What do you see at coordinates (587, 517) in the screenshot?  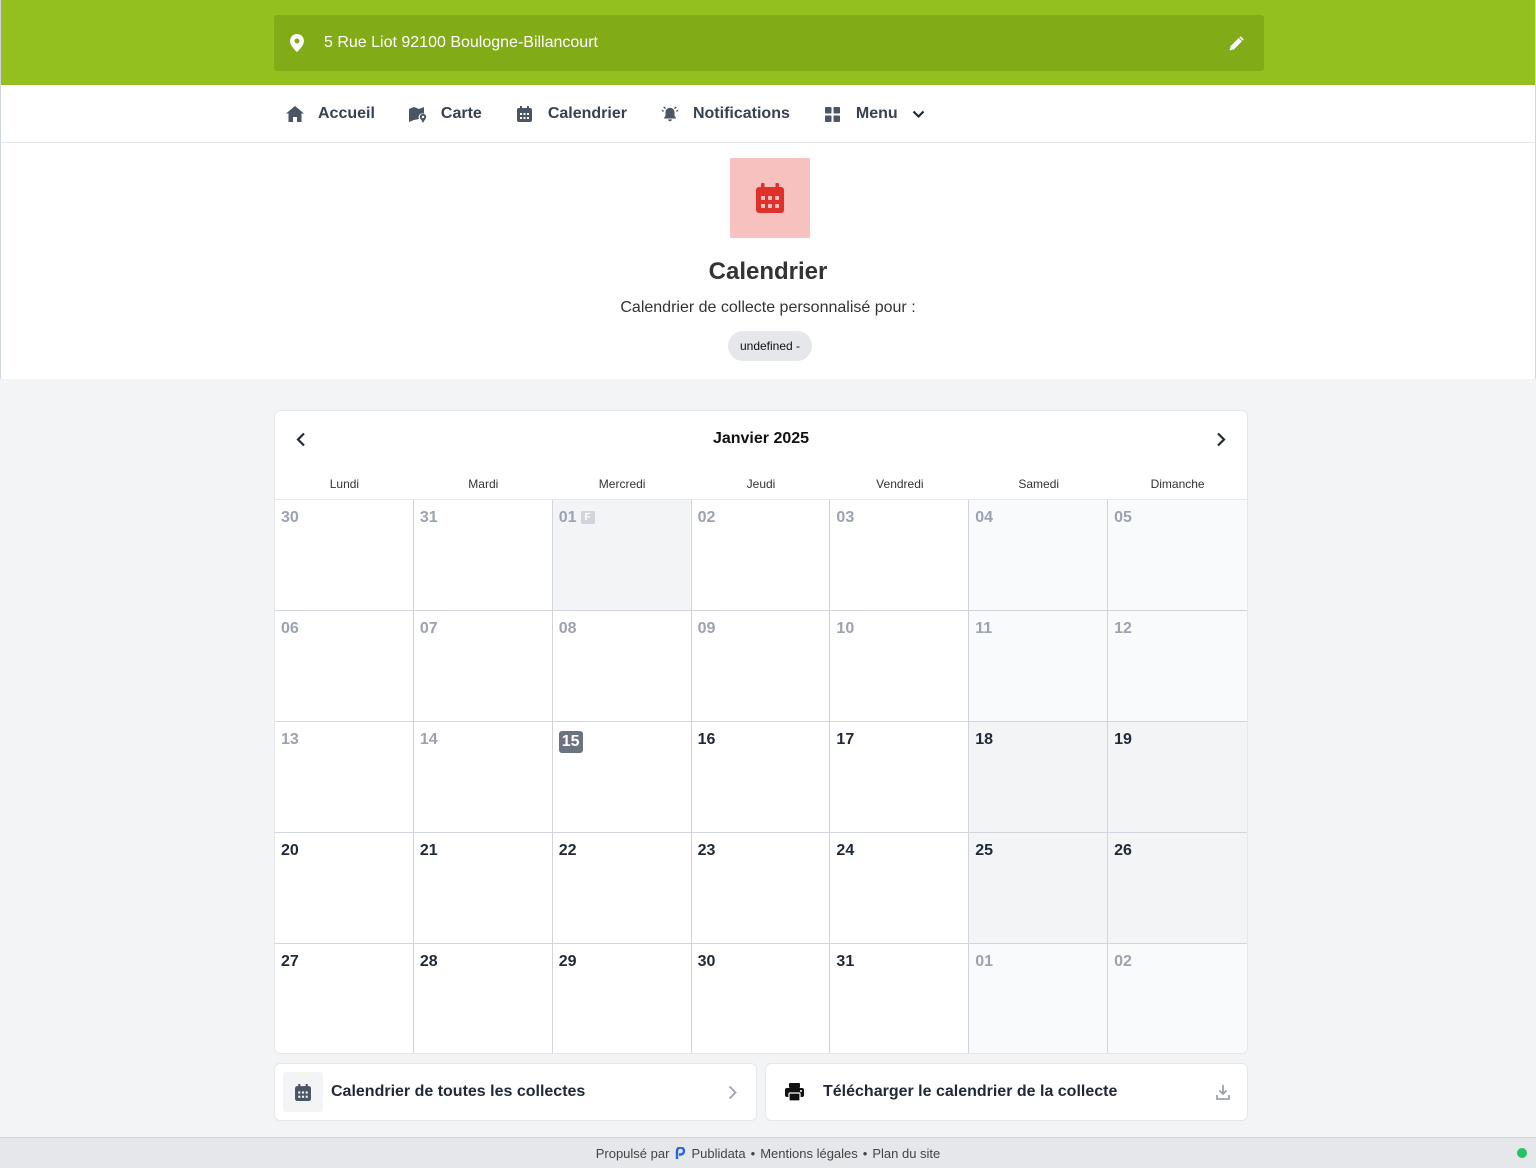 I see `holiday-badge: F` at bounding box center [587, 517].